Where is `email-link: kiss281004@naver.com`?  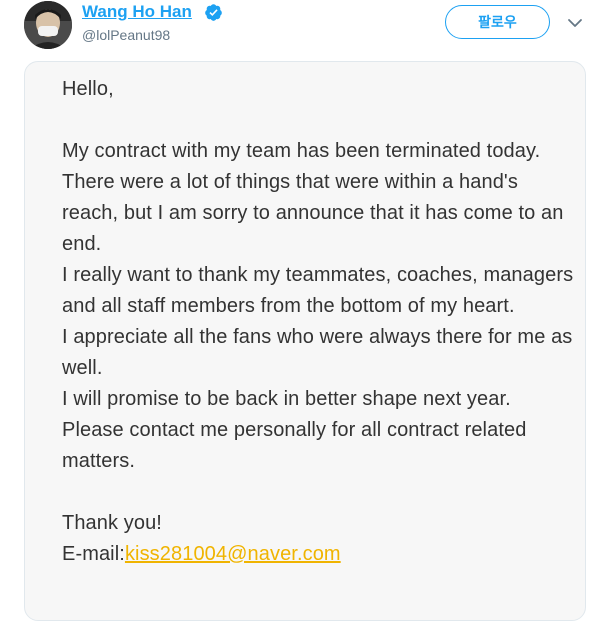 email-link: kiss281004@naver.com is located at coordinates (233, 554).